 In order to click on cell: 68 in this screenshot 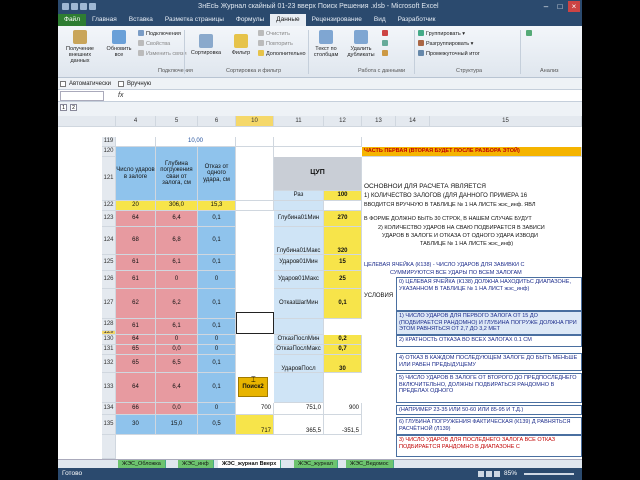, I will do `click(136, 241)`.